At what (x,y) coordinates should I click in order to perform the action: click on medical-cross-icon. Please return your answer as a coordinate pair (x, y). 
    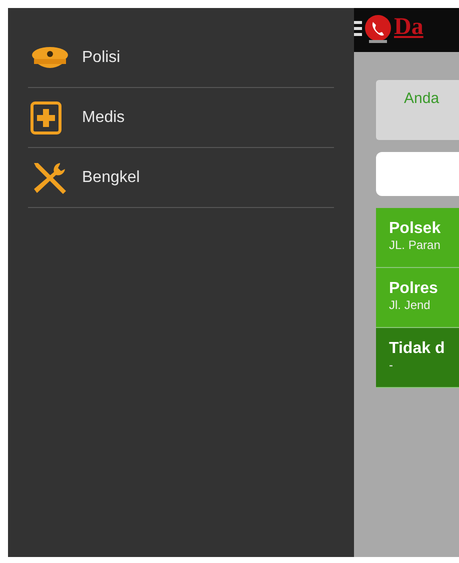
    Looking at the image, I should click on (46, 117).